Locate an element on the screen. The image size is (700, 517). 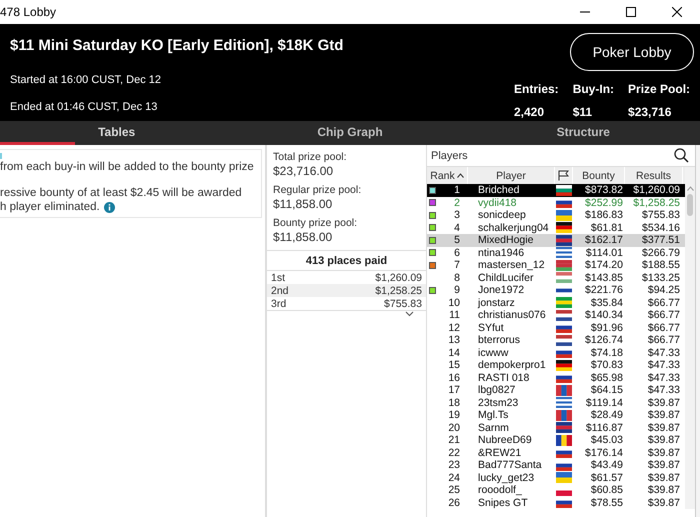
result-cell-text: $47.33 is located at coordinates (663, 390).